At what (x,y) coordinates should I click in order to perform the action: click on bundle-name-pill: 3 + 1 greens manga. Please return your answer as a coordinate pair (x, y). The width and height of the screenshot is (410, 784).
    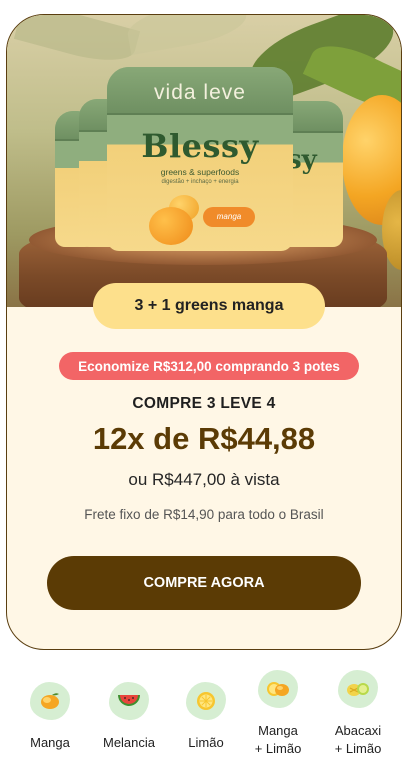
    Looking at the image, I should click on (209, 306).